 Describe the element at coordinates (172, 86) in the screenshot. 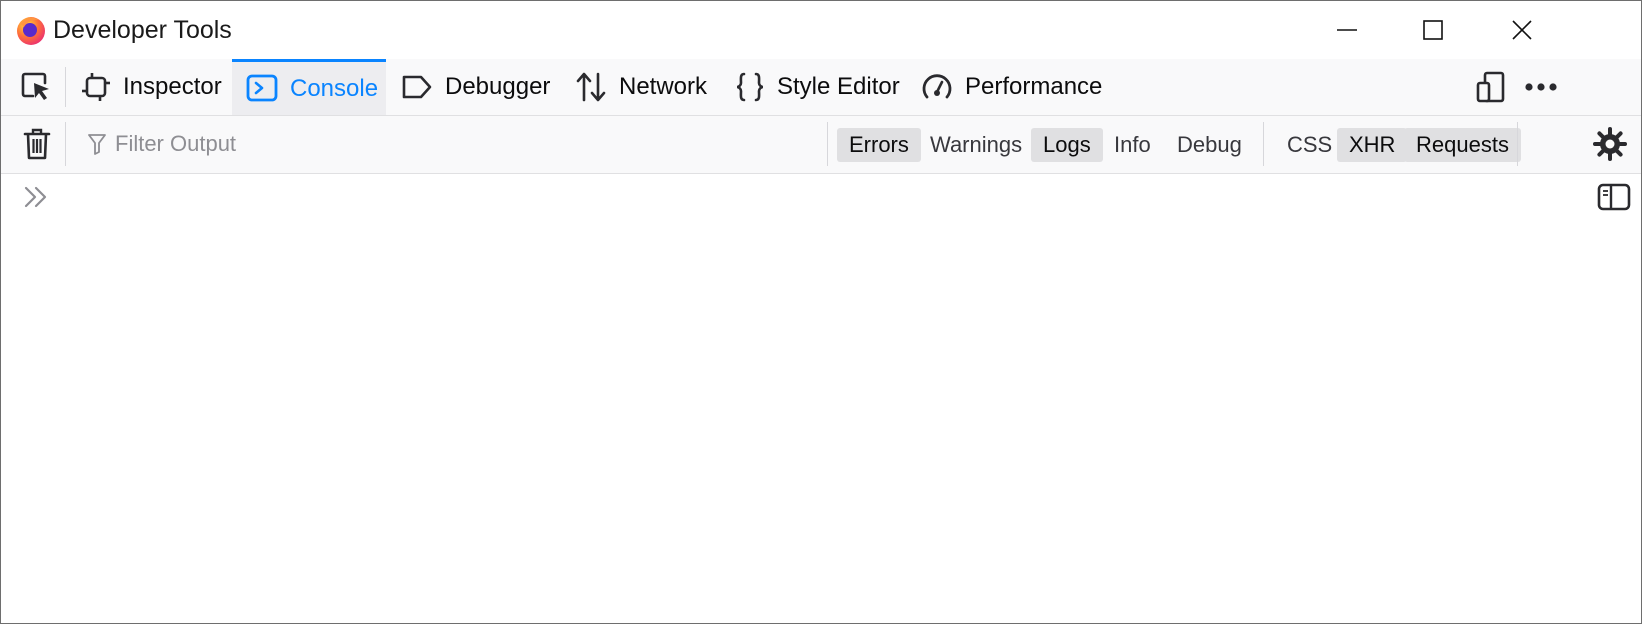

I see `tab-label: Inspector` at that location.